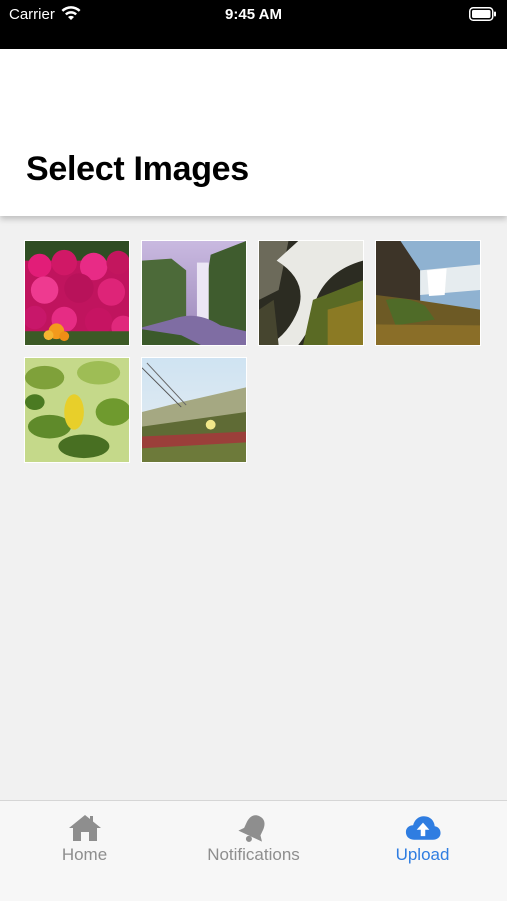 This screenshot has width=507, height=901. Describe the element at coordinates (250, 828) in the screenshot. I see `bell-icon` at that location.